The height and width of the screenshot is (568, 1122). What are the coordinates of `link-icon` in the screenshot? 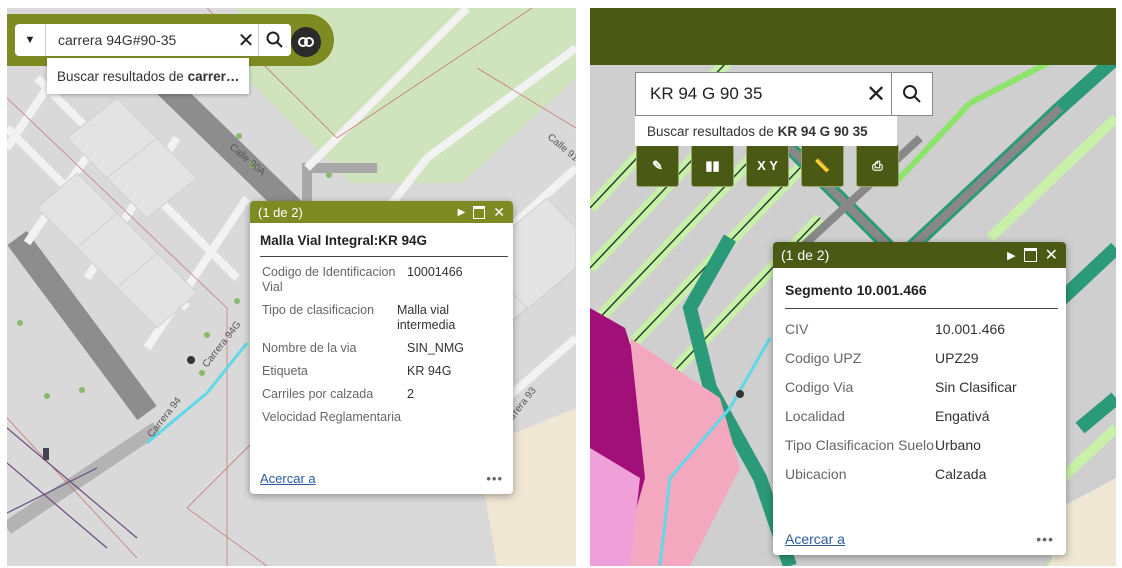 It's located at (306, 42).